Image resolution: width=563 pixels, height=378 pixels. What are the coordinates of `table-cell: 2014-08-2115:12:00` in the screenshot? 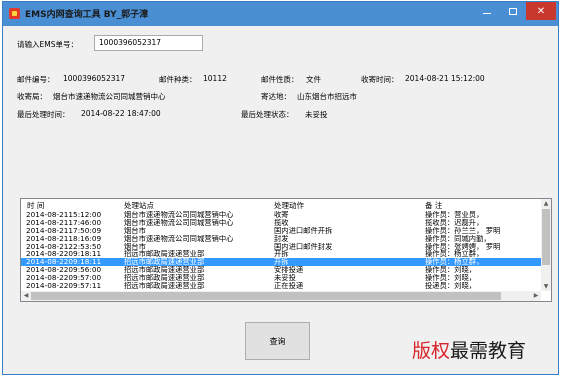 It's located at (64, 215).